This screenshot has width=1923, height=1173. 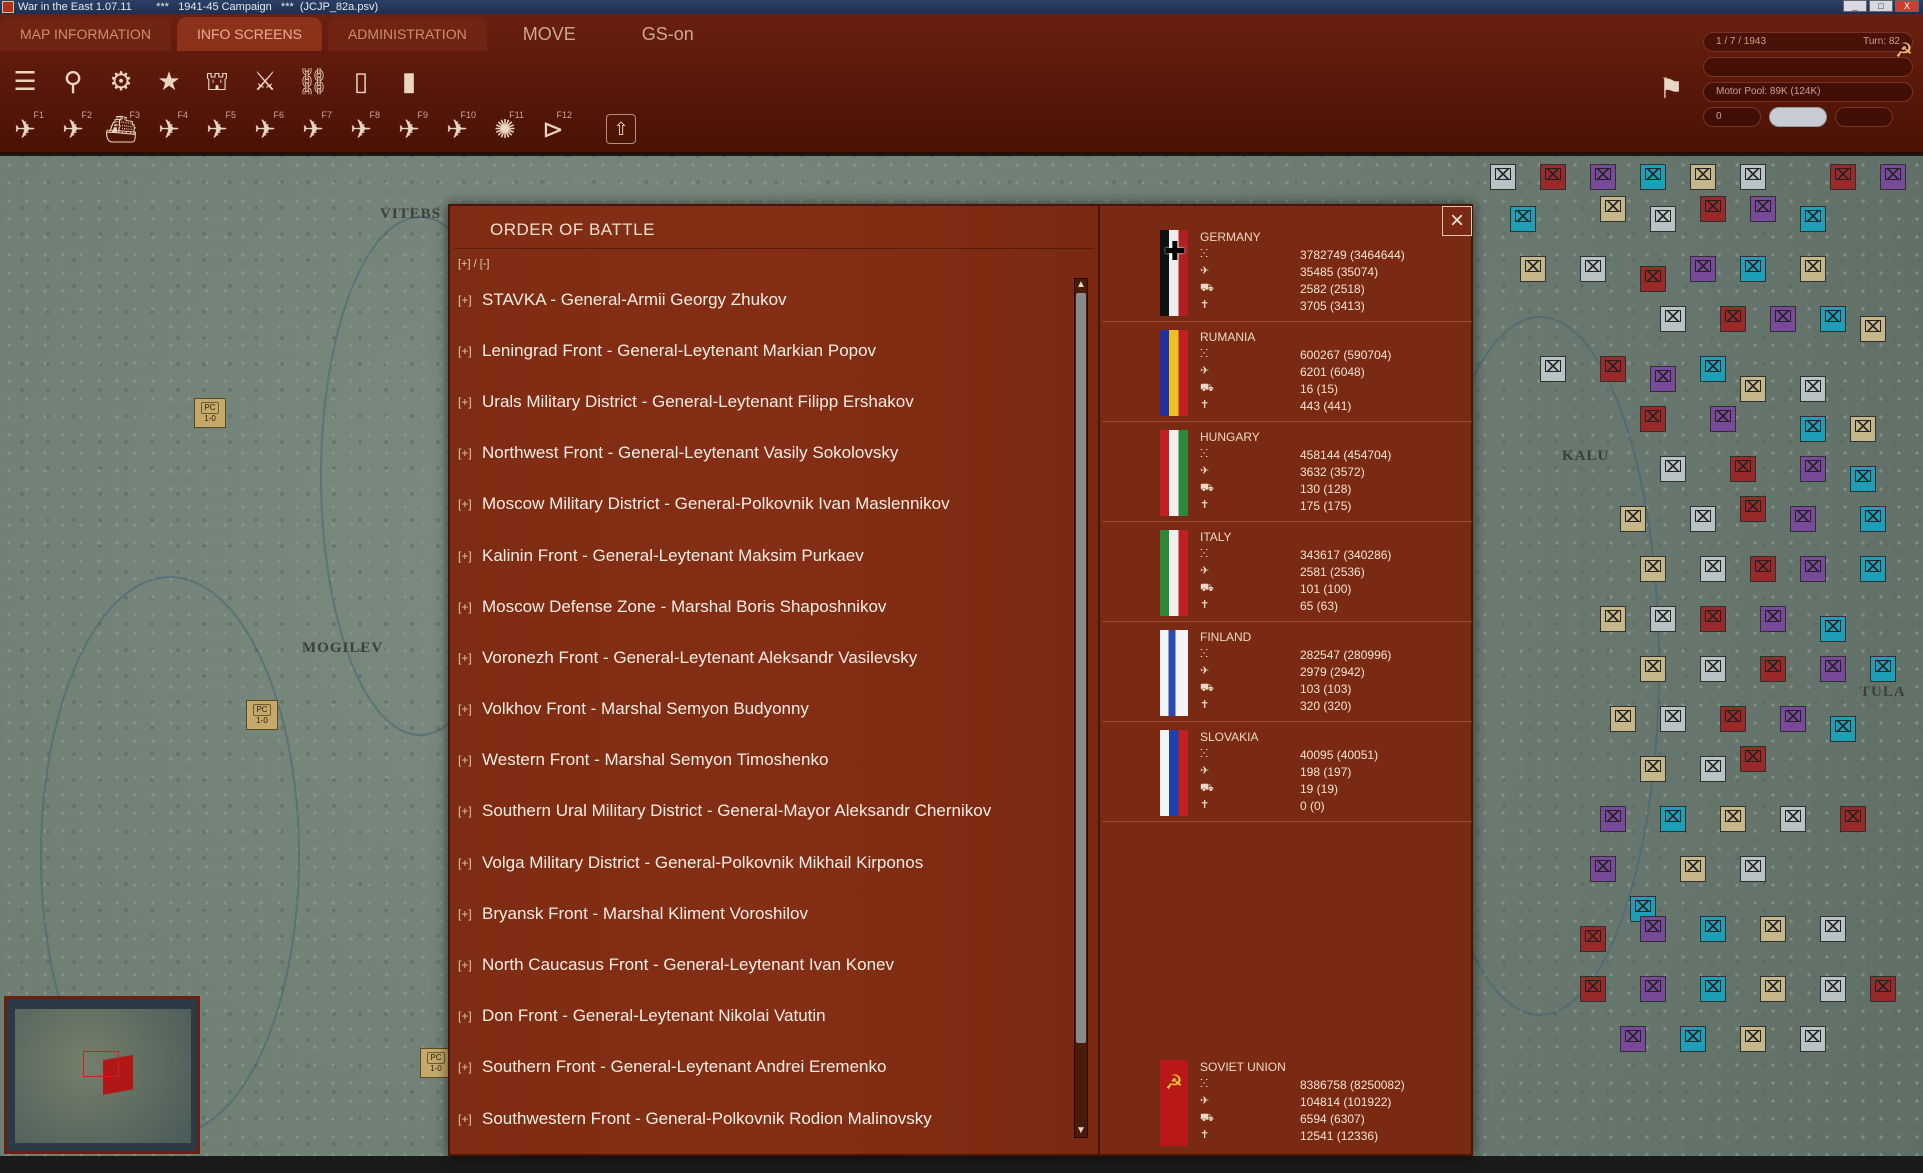 I want to click on surrender-flag-icon: ⚑, so click(x=1671, y=91).